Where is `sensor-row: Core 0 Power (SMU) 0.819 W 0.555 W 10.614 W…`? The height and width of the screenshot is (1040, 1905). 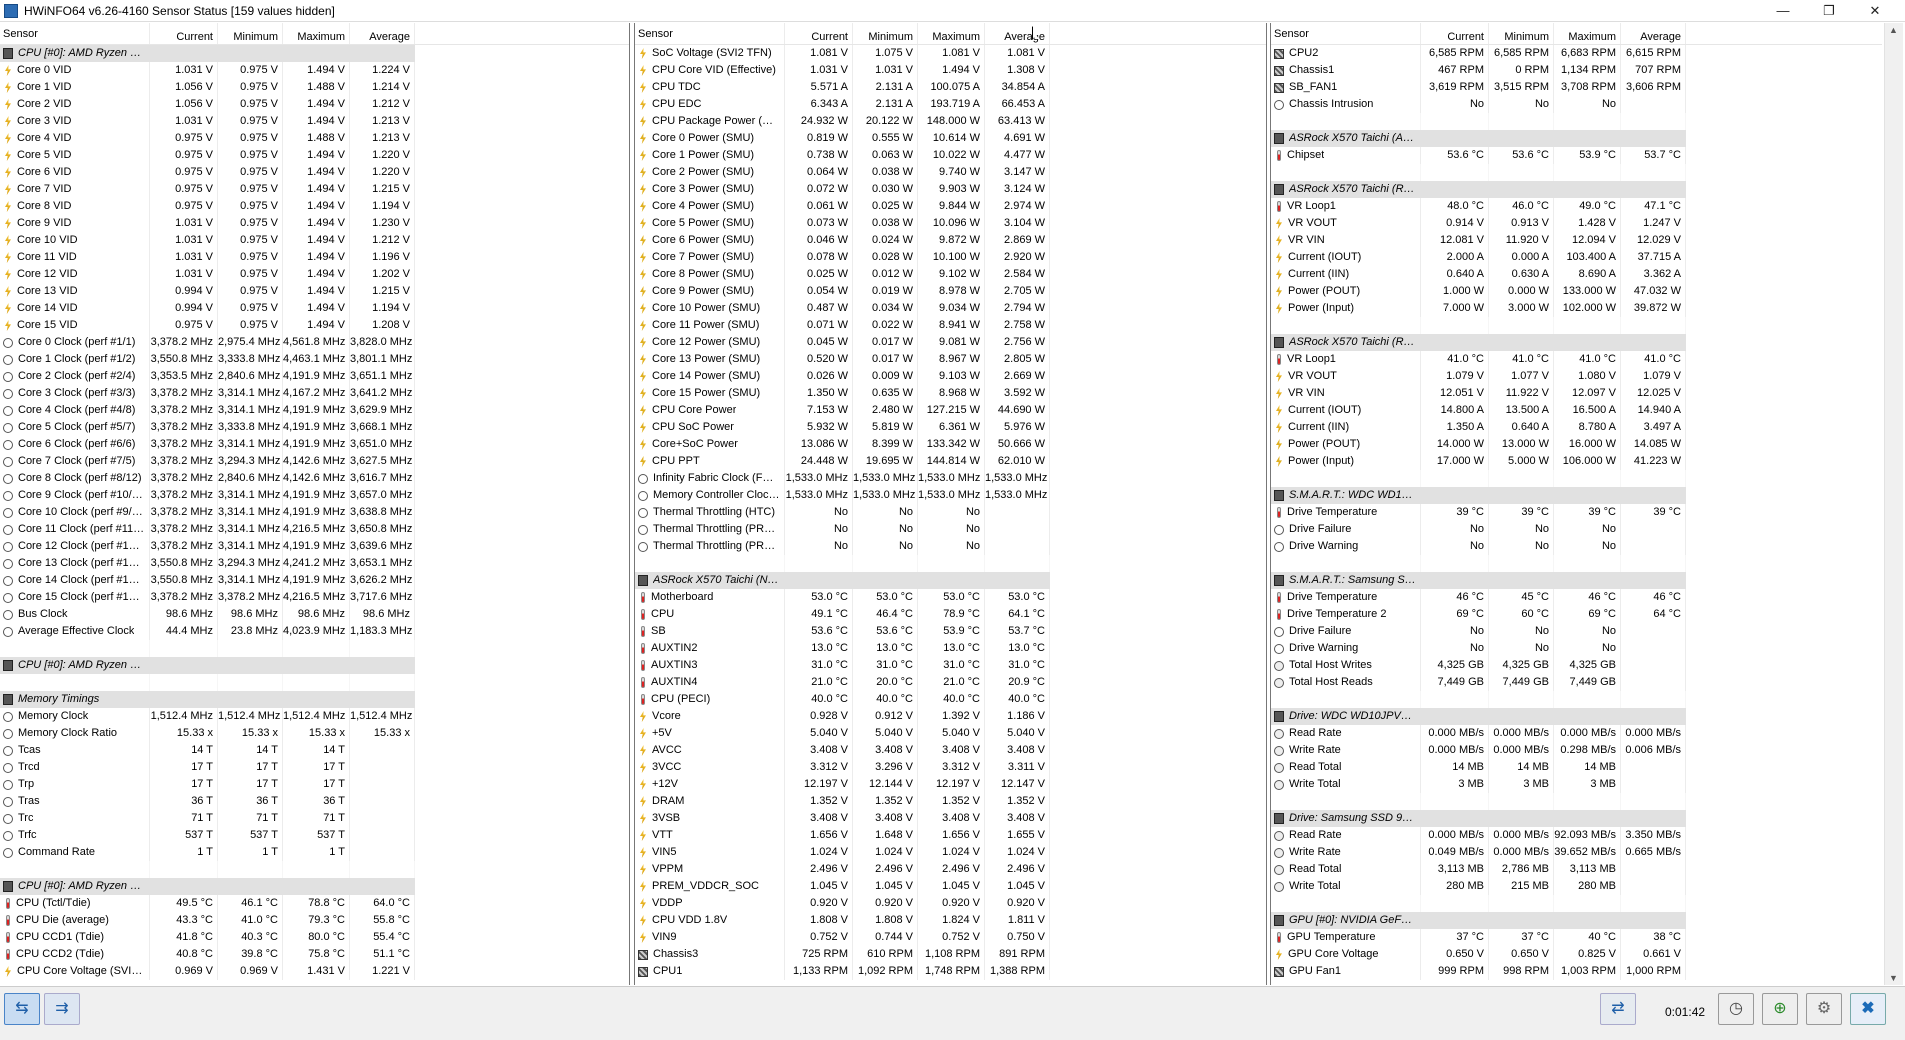
sensor-row: Core 0 Power (SMU) 0.819 W 0.555 W 10.614 W… is located at coordinates (950, 138).